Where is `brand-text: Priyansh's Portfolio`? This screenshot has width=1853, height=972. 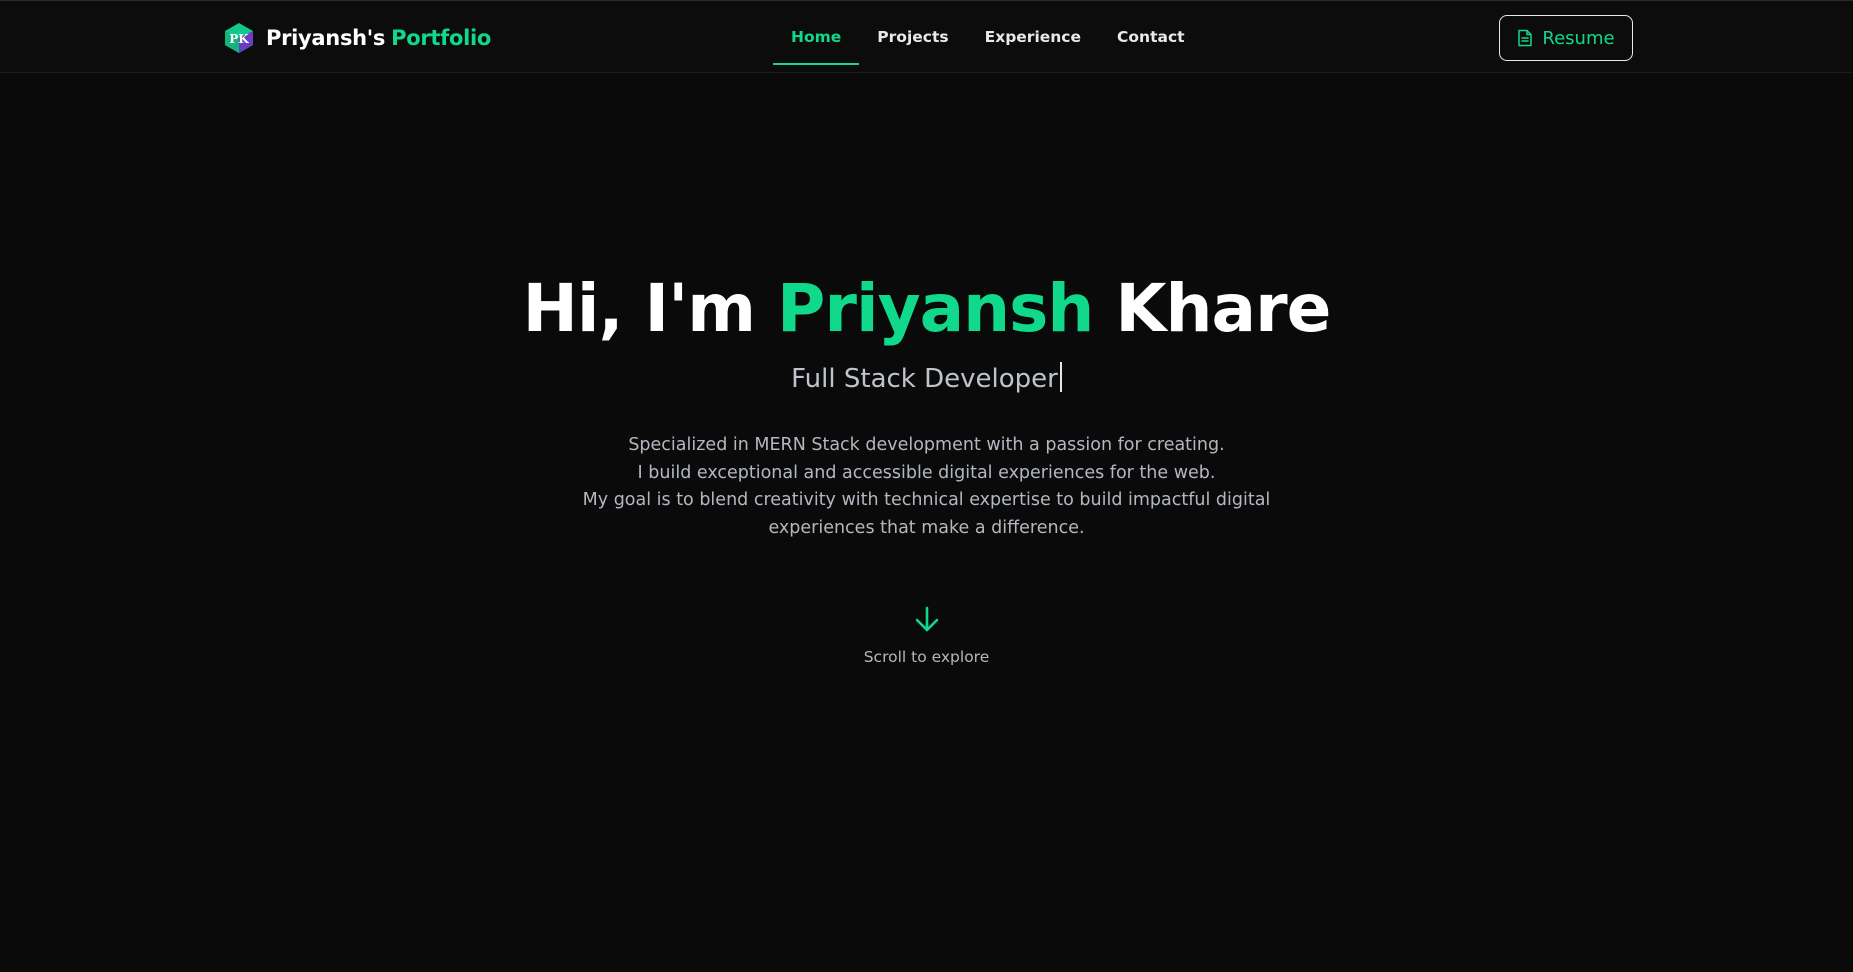
brand-text: Priyansh's Portfolio is located at coordinates (378, 38).